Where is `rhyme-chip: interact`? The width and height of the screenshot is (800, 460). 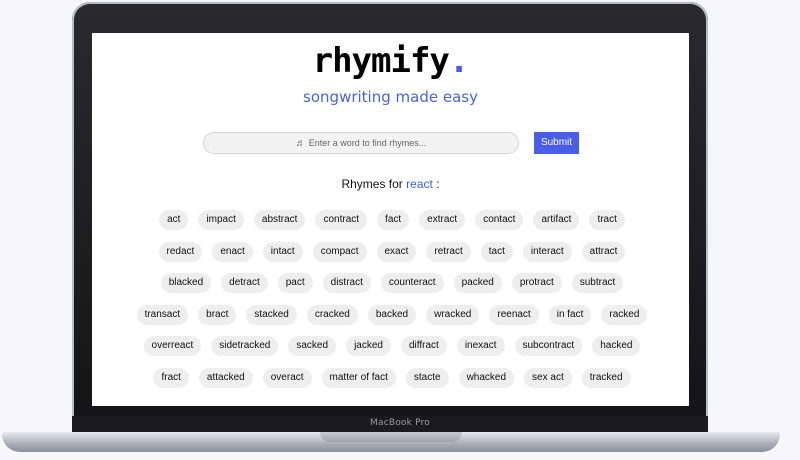 rhyme-chip: interact is located at coordinates (547, 251).